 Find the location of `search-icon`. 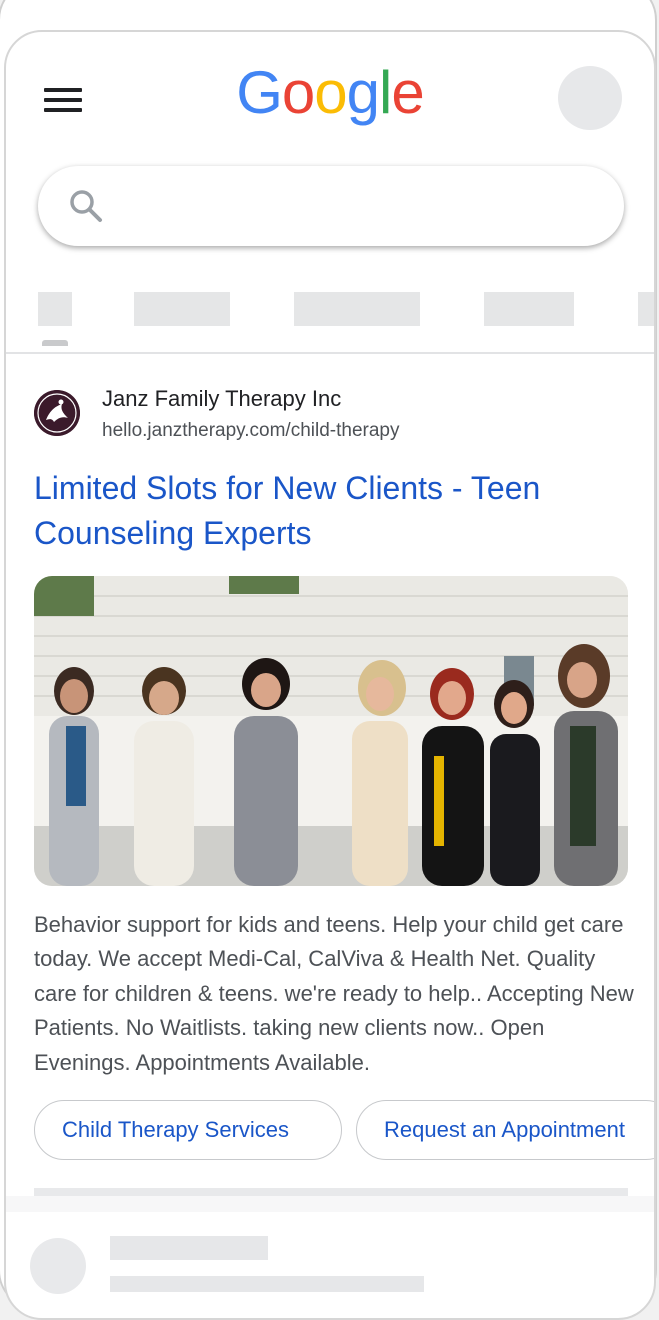

search-icon is located at coordinates (86, 206).